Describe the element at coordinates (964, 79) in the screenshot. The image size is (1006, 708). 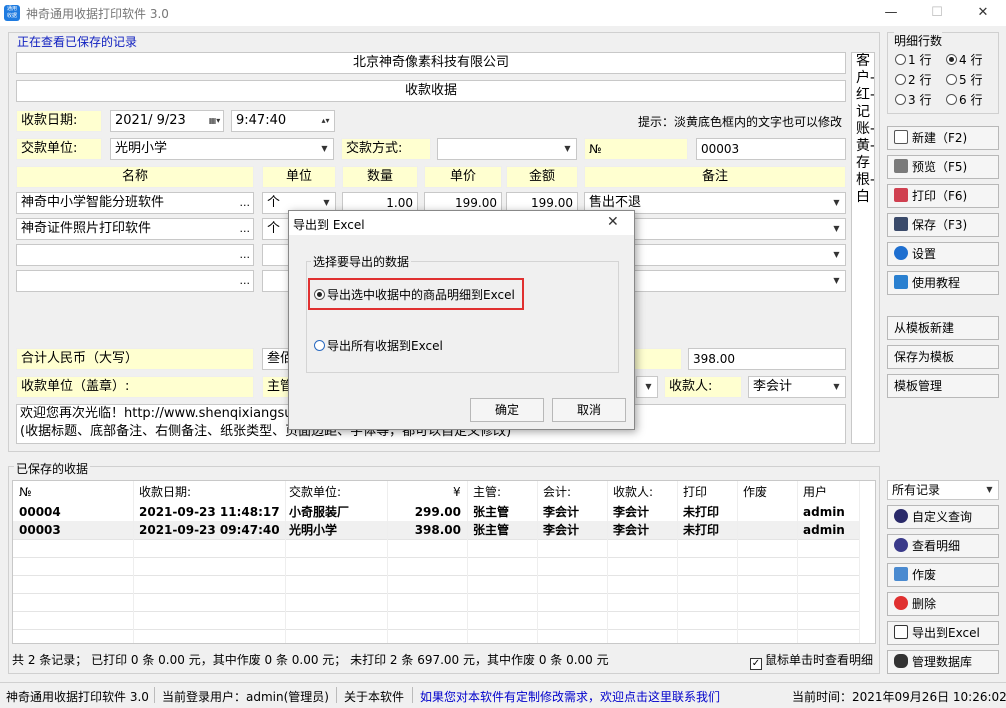
I see `rows-radio-5: 5 行` at that location.